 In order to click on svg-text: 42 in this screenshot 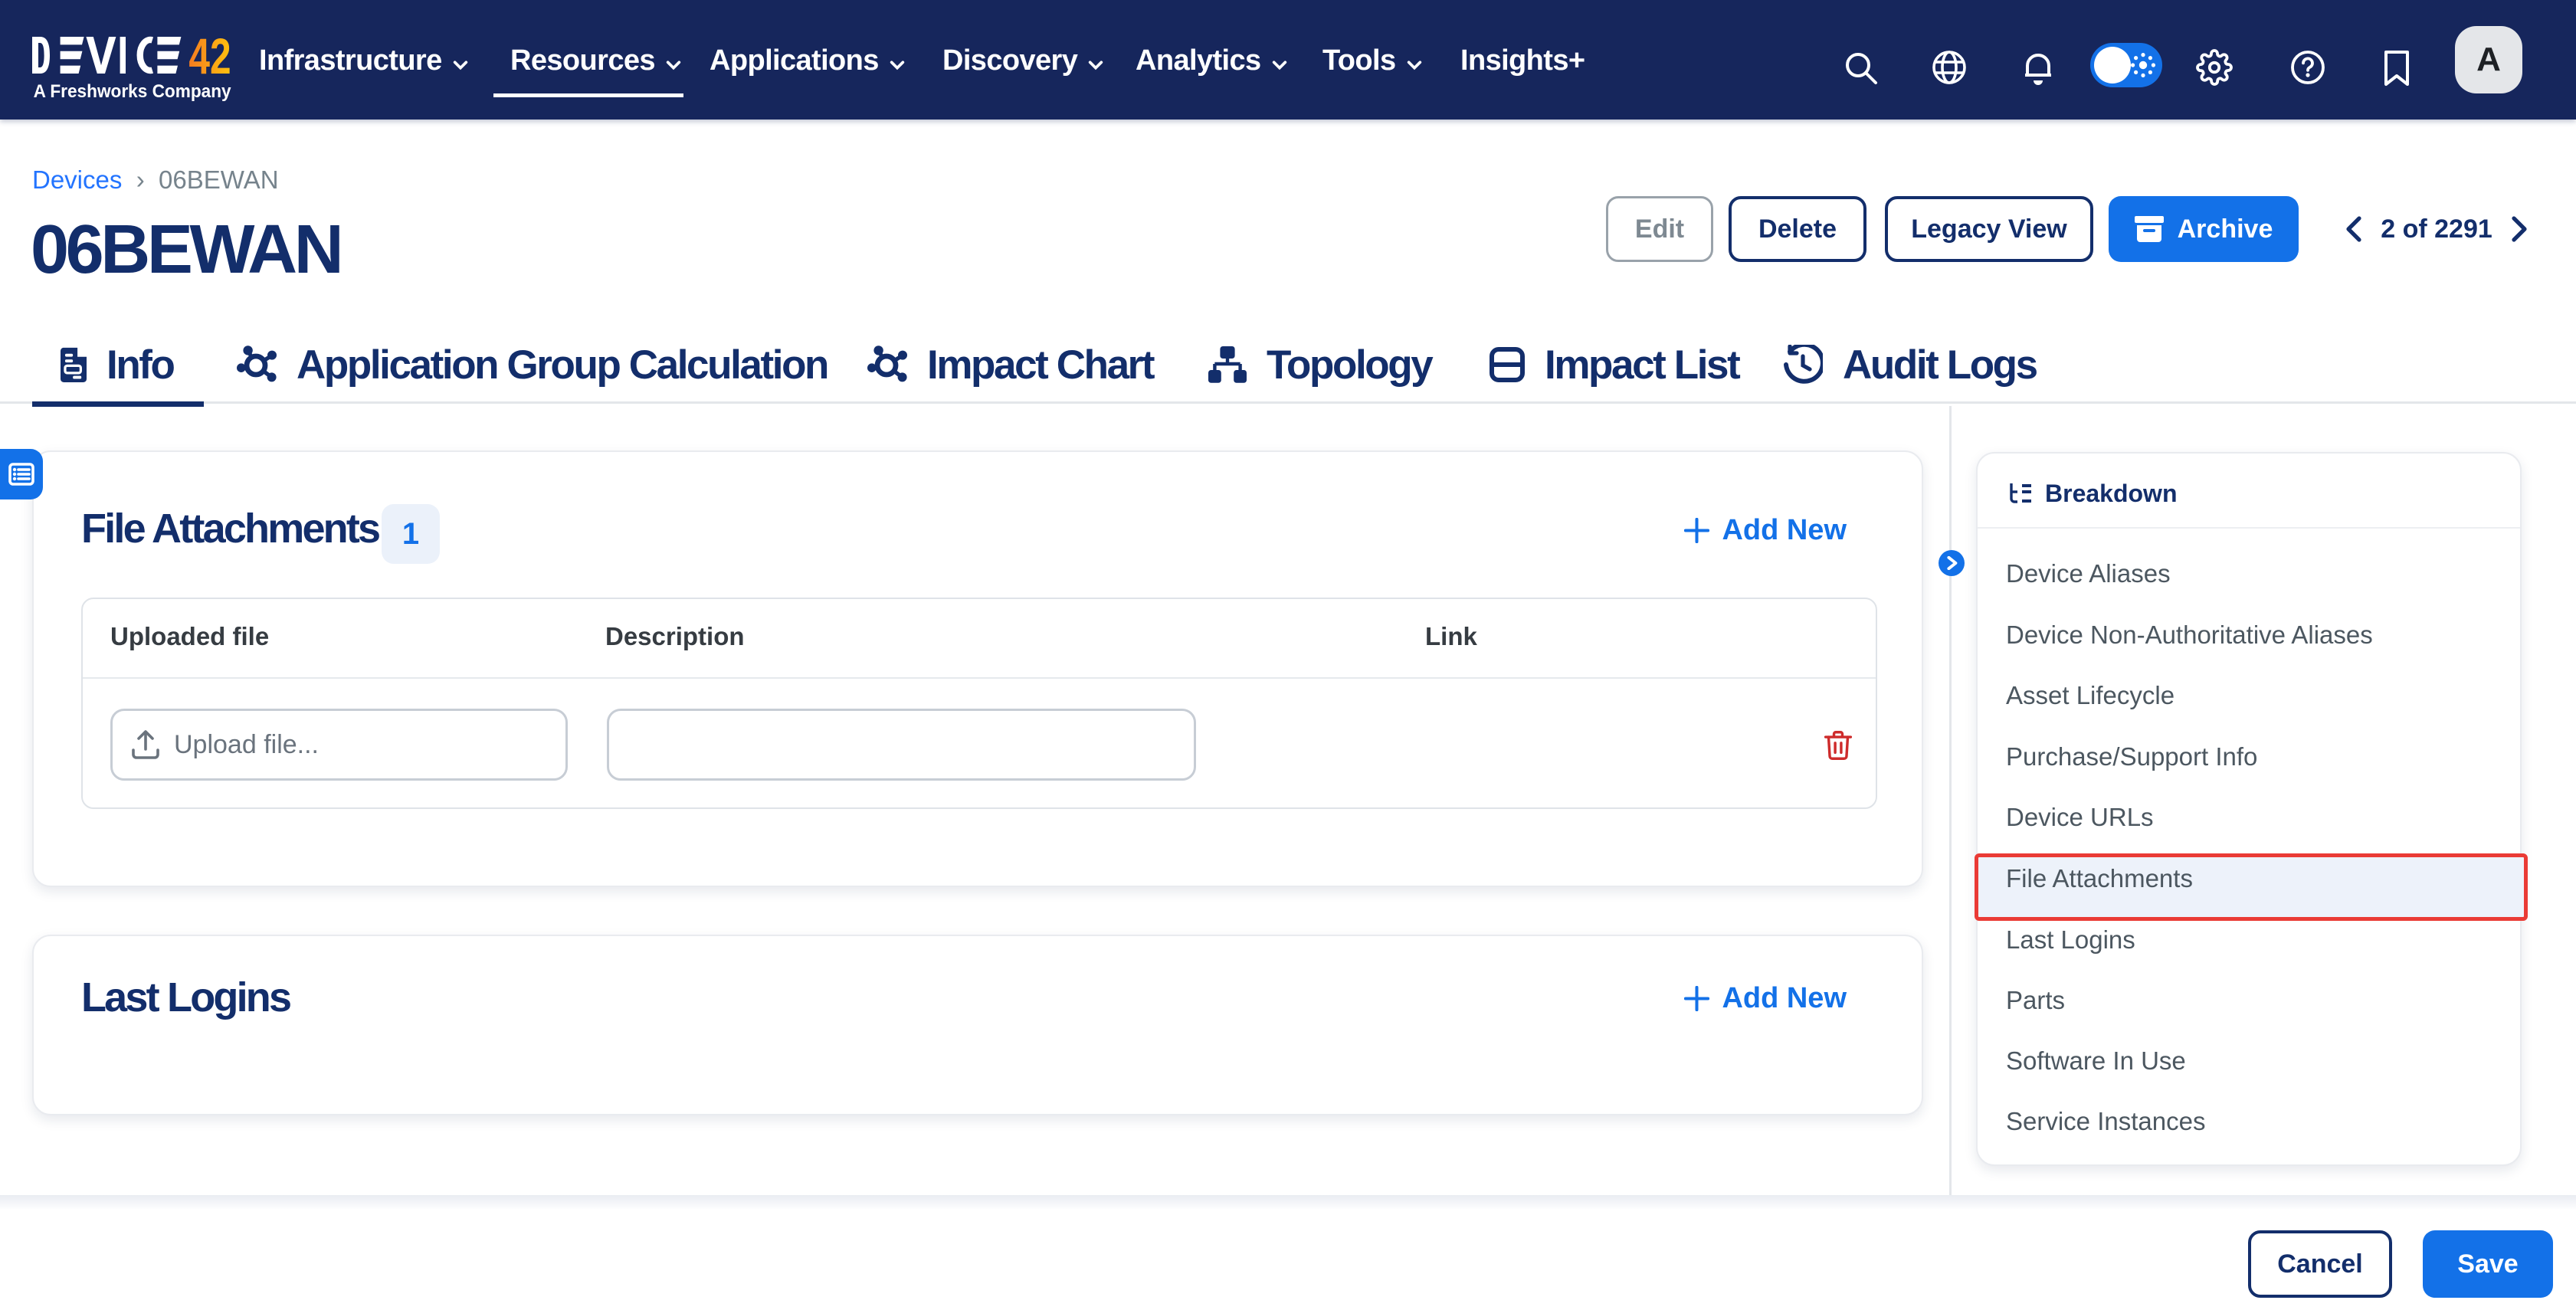, I will do `click(209, 56)`.